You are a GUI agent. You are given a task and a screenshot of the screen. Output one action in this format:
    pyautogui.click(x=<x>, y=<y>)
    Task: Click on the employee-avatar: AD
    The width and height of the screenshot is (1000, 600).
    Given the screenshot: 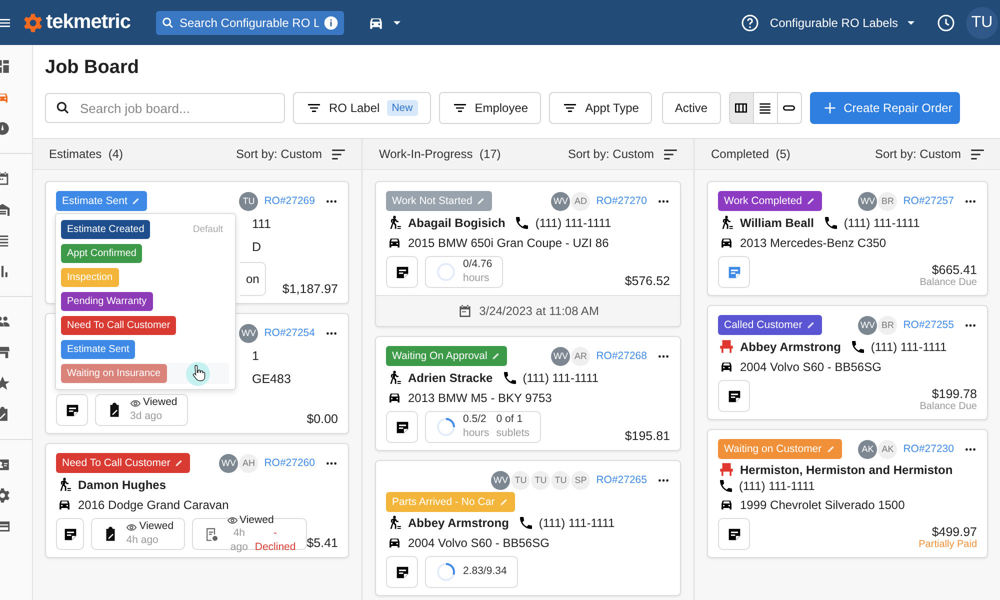 What is the action you would take?
    pyautogui.click(x=580, y=201)
    